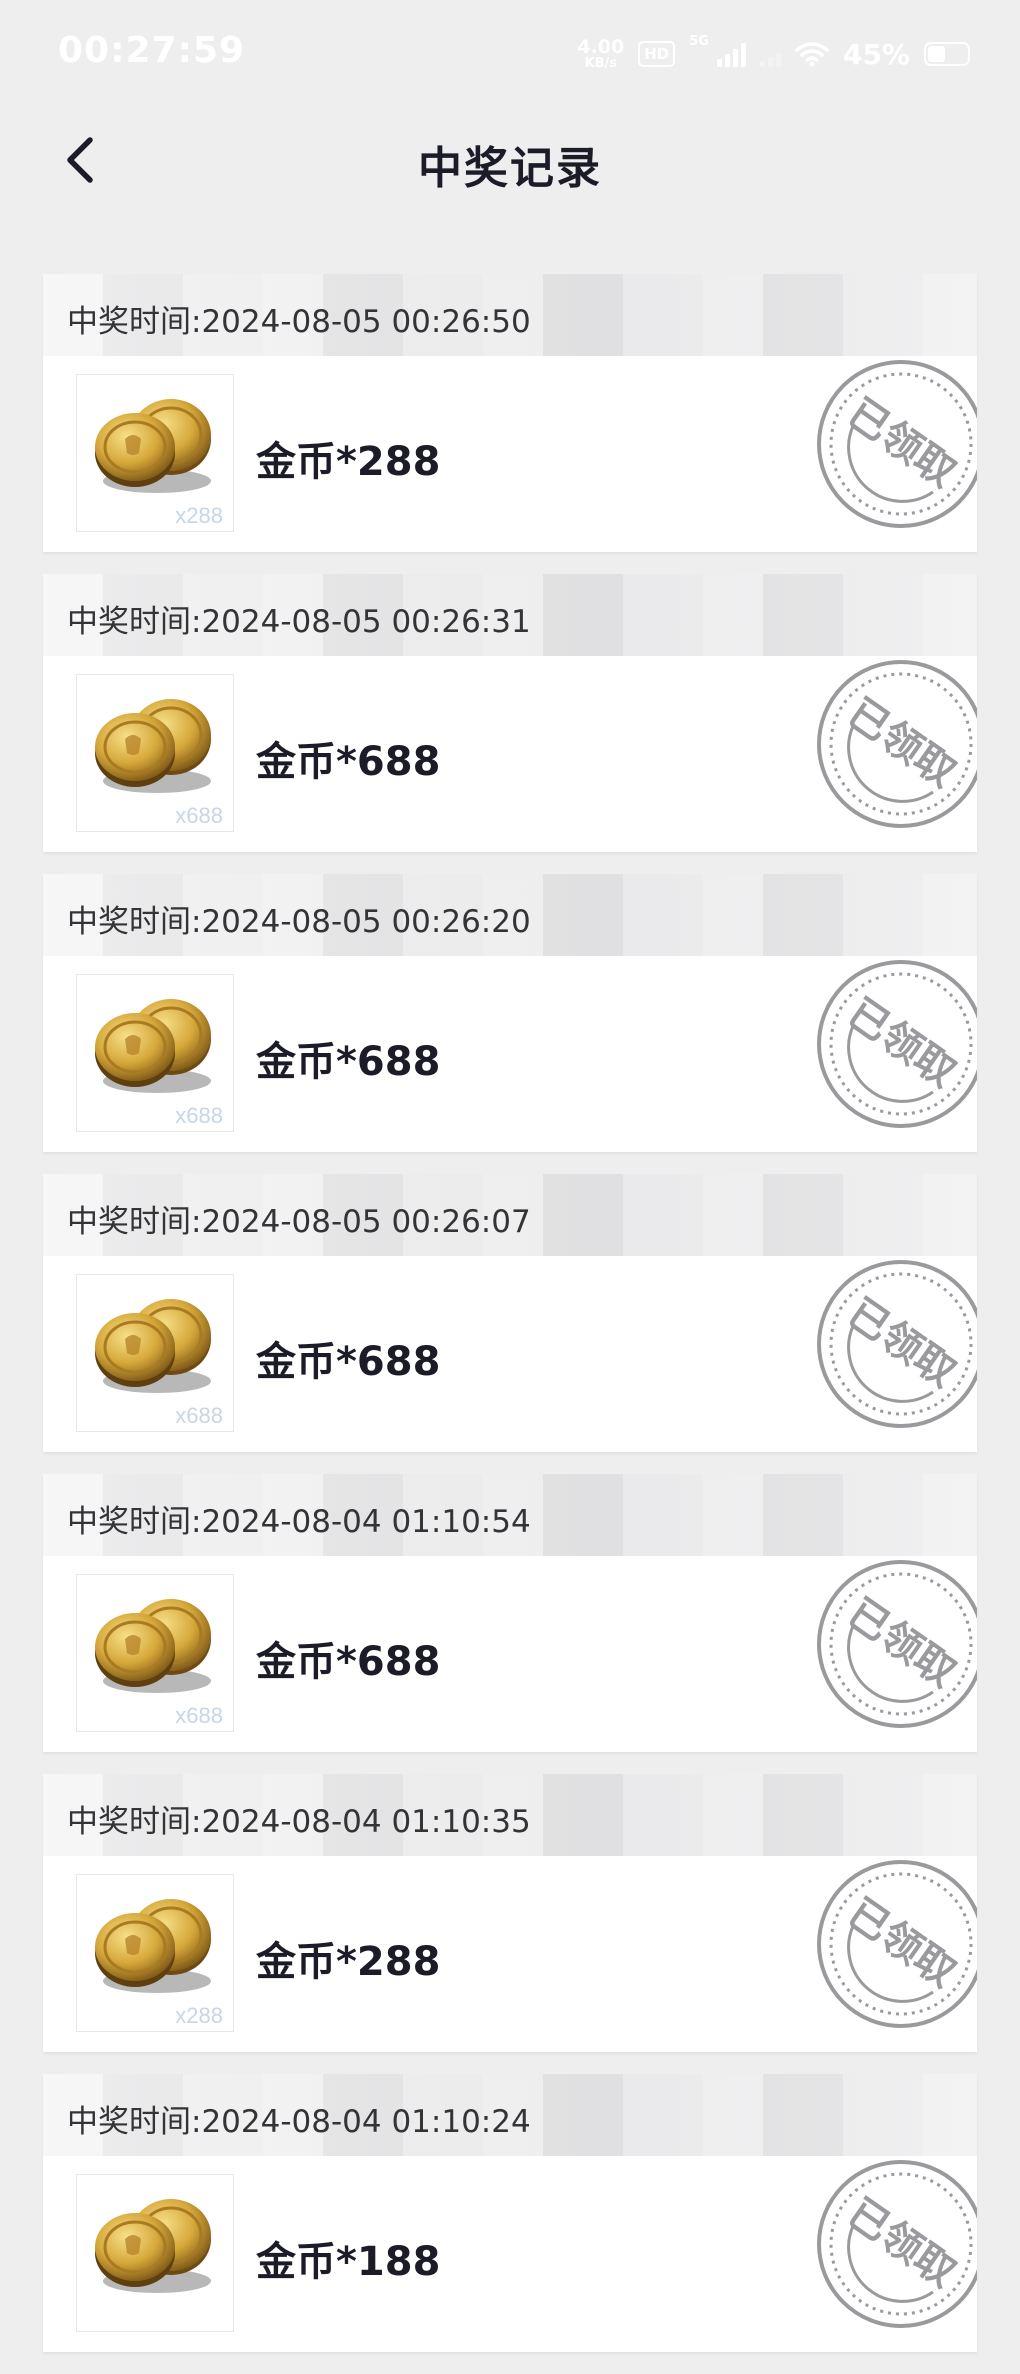 The width and height of the screenshot is (1020, 2374). What do you see at coordinates (601, 63) in the screenshot?
I see `network-speed-unit: KB/s` at bounding box center [601, 63].